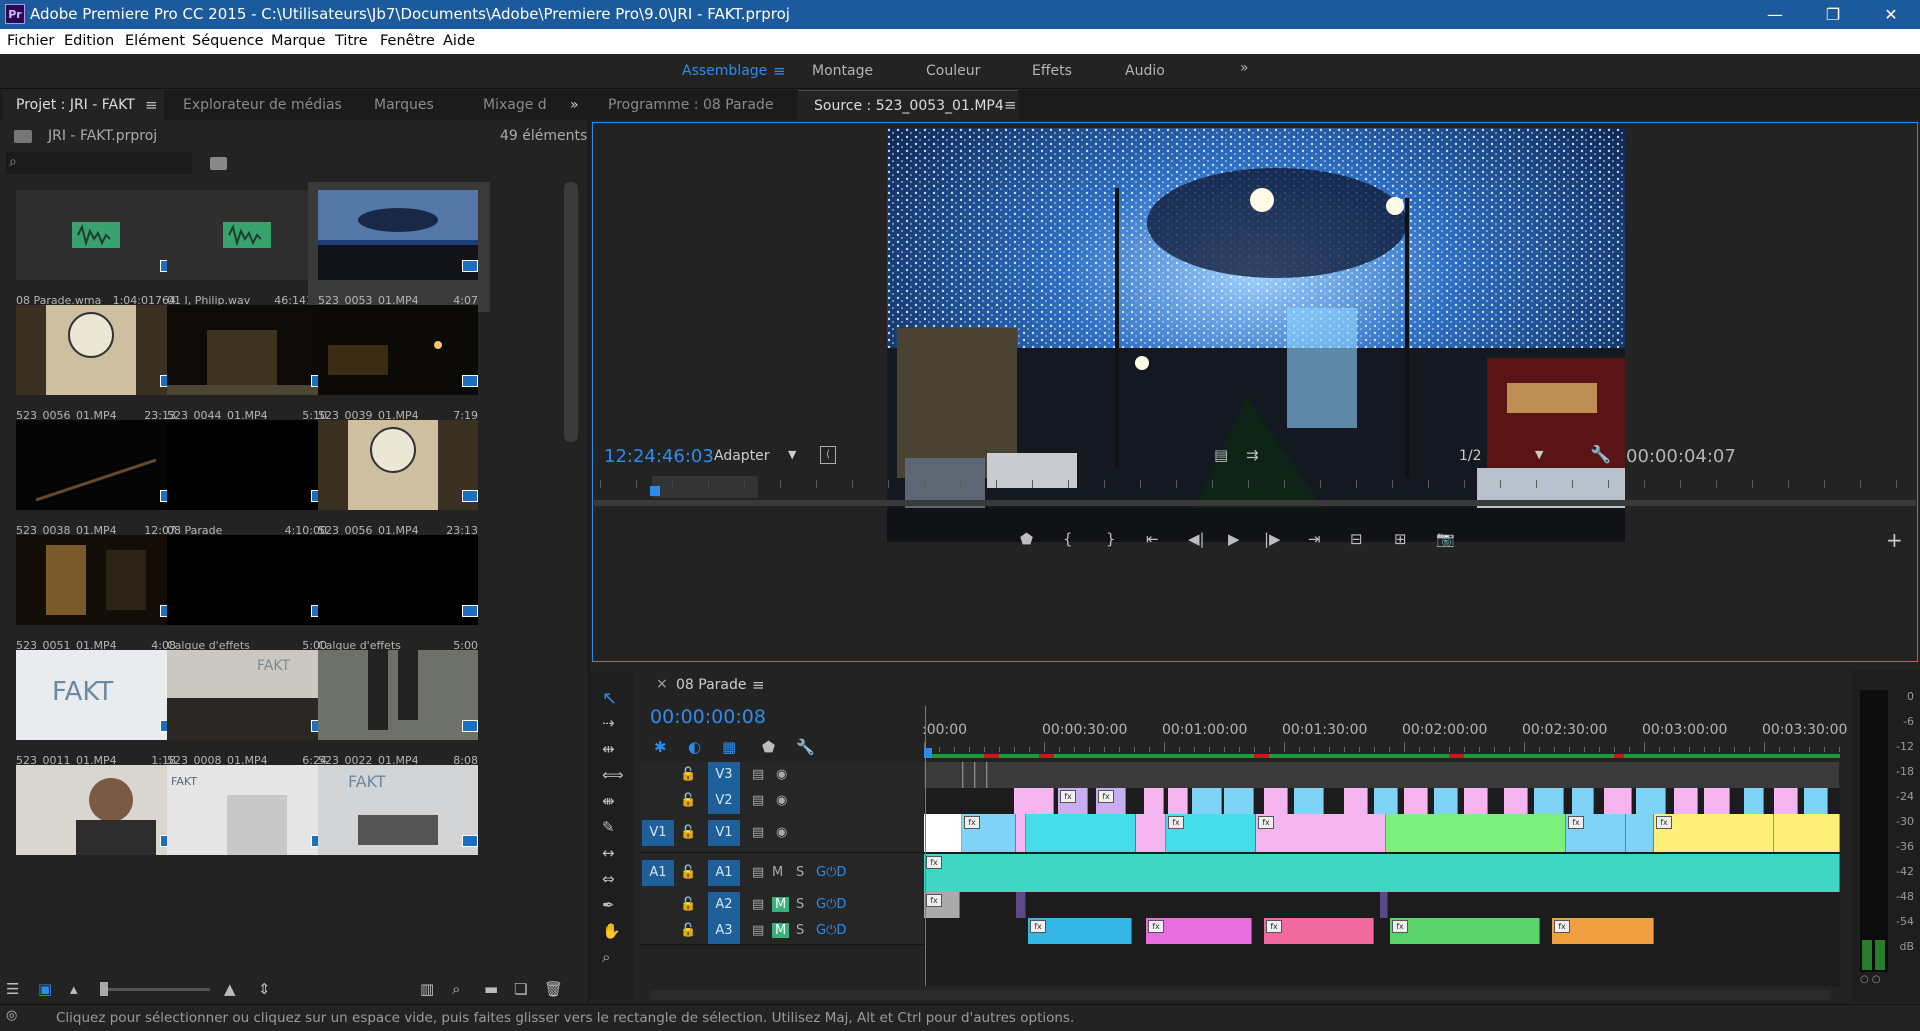 This screenshot has width=1920, height=1031. I want to click on project-item: 523_0039_01.MP4 7:19, so click(399, 362).